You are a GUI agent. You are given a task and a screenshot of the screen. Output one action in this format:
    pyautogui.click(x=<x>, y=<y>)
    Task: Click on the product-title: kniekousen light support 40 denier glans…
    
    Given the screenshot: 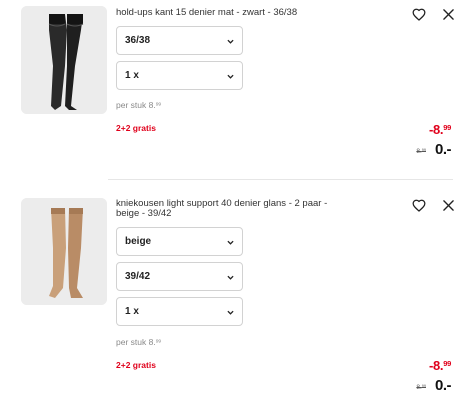 What is the action you would take?
    pyautogui.click(x=232, y=209)
    